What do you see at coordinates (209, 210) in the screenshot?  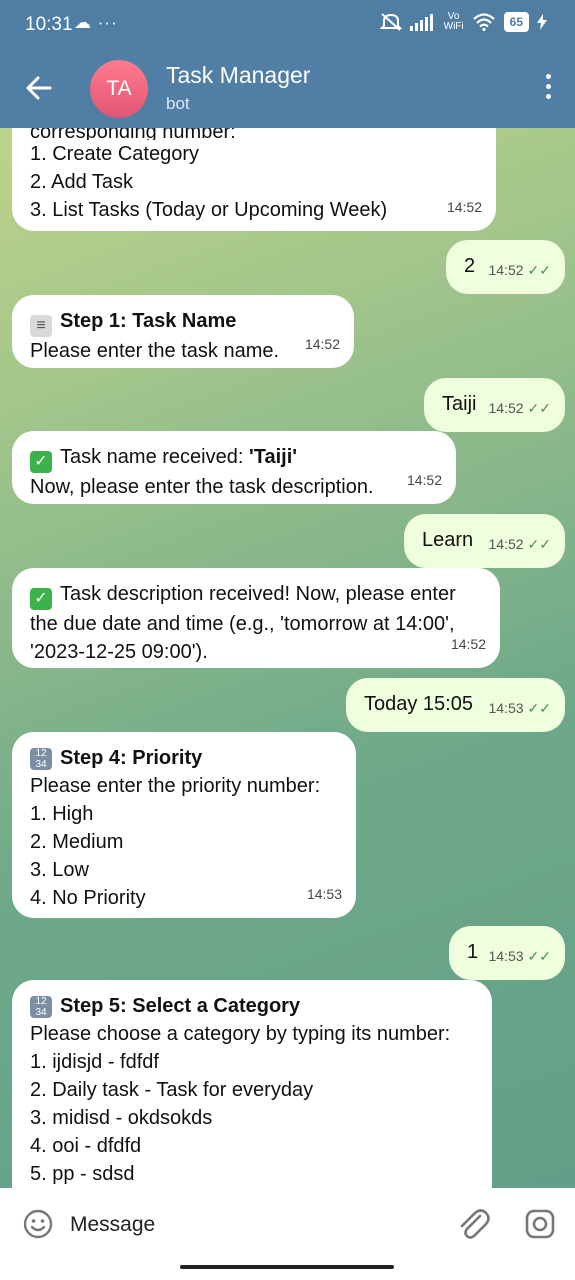 I see `message-line: 3. List Tasks (Today or Upcoming Week)` at bounding box center [209, 210].